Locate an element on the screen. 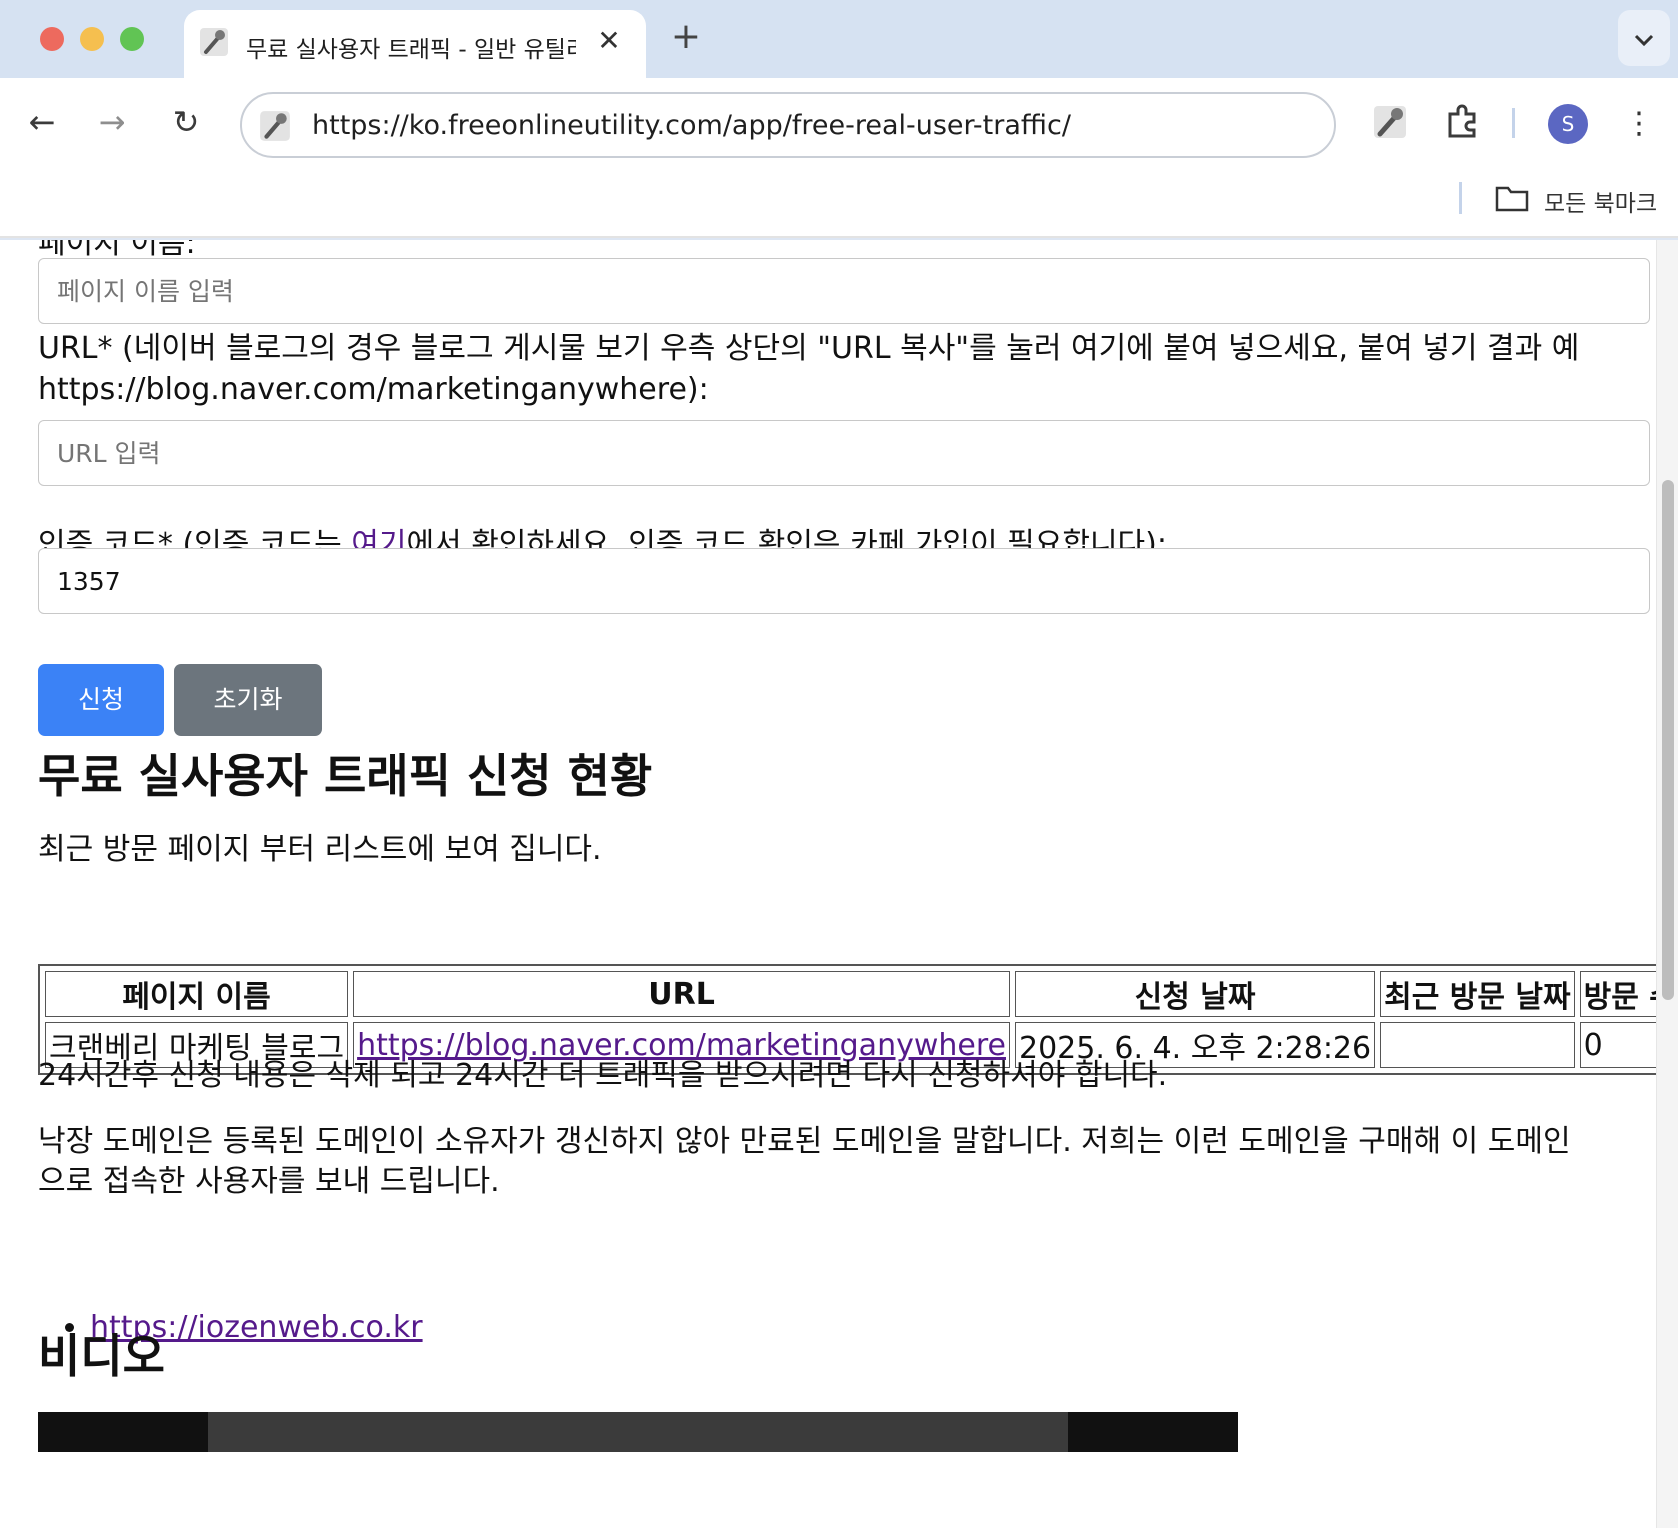  status-description: 최근 방문 페이지 부터 리스트에 보여 집니다. is located at coordinates (320, 849).